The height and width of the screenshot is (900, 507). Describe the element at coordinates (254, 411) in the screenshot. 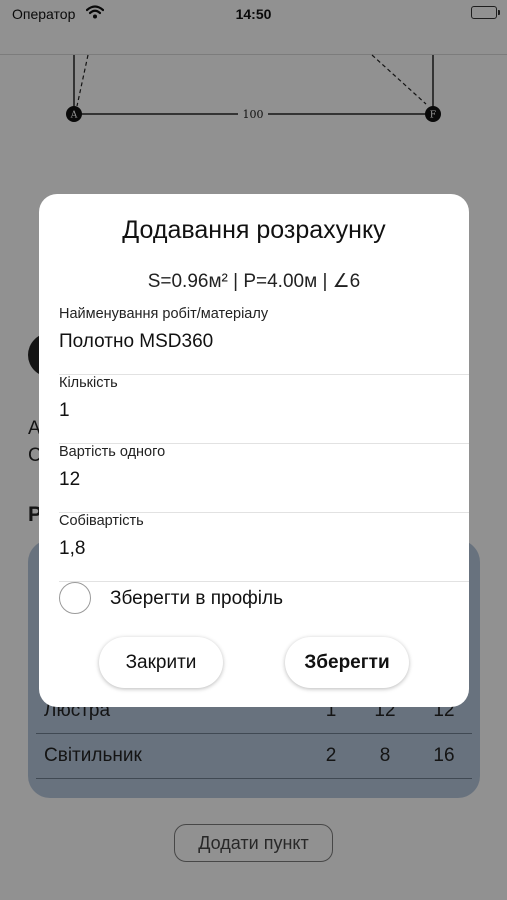

I see `quantity-input` at that location.